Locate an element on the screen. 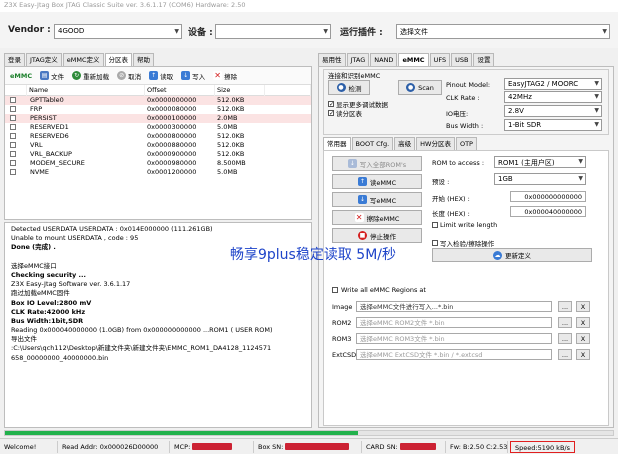 Image resolution: width=618 pixels, height=454 pixels. scan-button: ● Scan is located at coordinates (420, 87).